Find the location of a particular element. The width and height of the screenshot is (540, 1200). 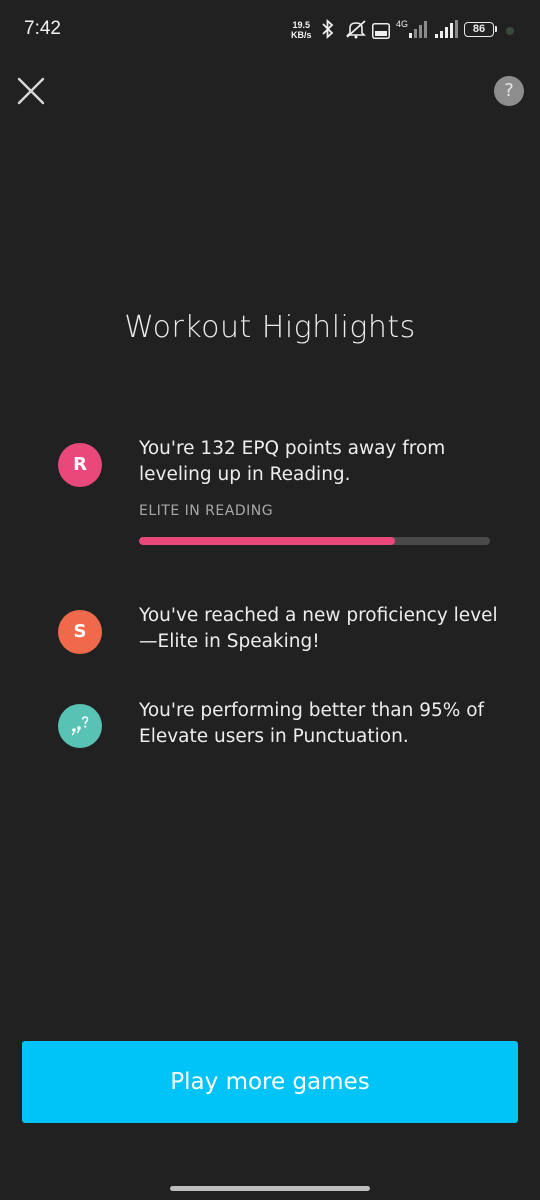

home-indicator is located at coordinates (270, 1188).